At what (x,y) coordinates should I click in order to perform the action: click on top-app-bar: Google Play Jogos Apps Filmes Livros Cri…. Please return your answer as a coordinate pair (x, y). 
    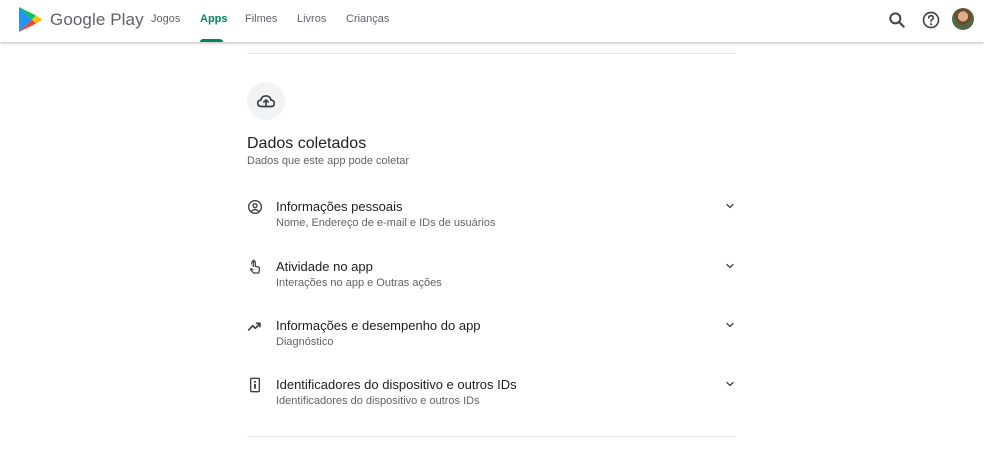
    Looking at the image, I should click on (492, 21).